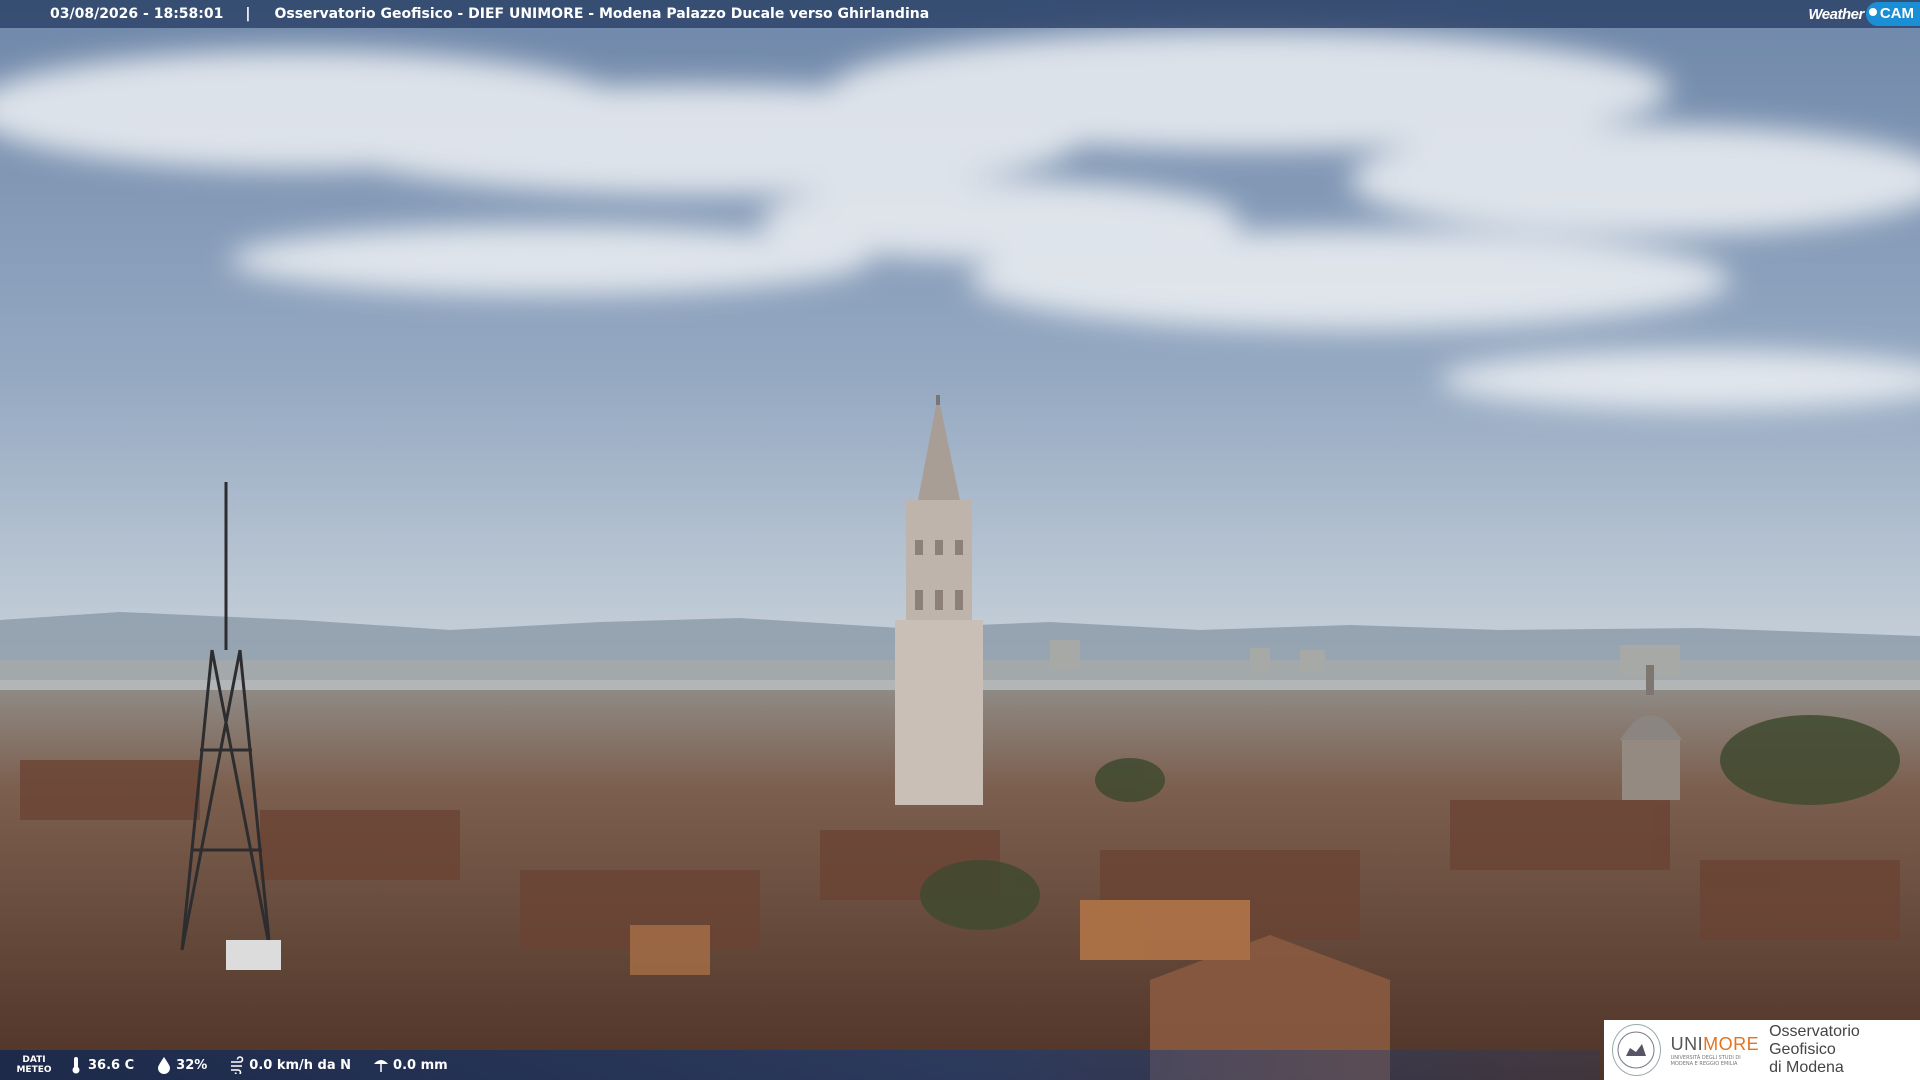 This screenshot has height=1080, width=1920. I want to click on meteo-label: DATI METEO, so click(34, 1065).